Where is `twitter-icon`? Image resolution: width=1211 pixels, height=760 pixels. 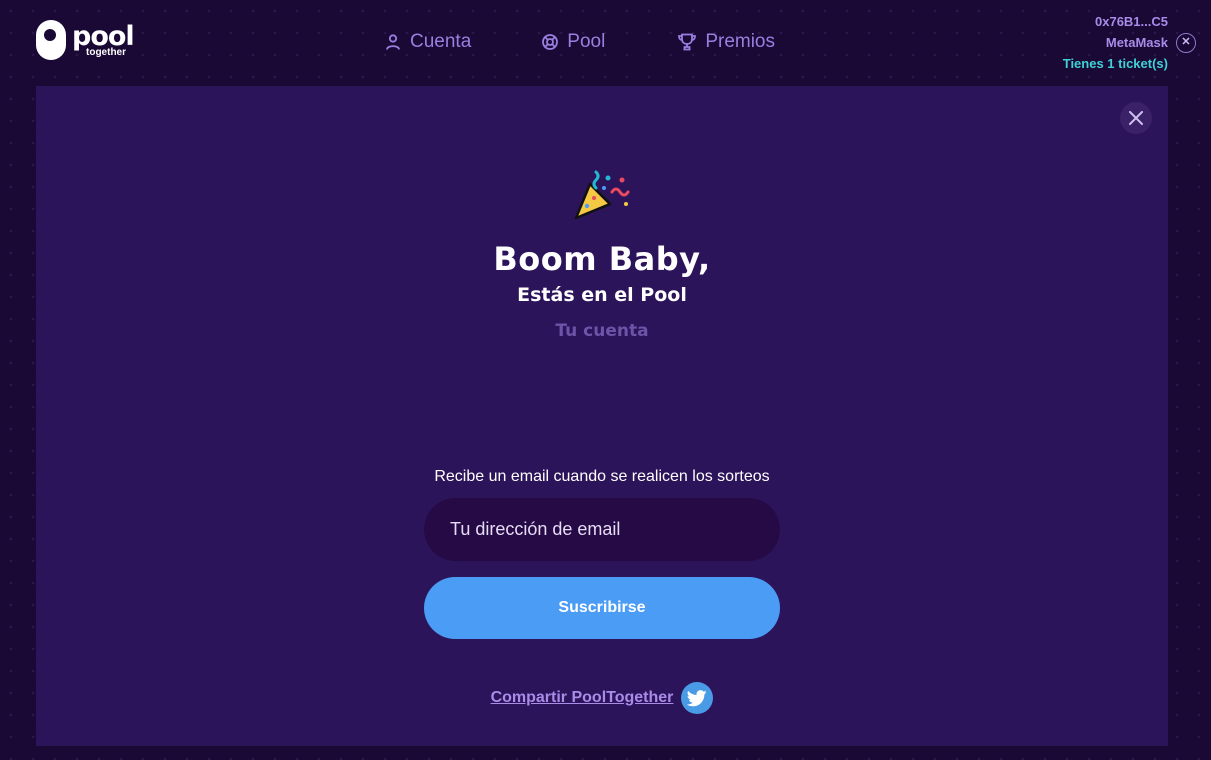
twitter-icon is located at coordinates (697, 697).